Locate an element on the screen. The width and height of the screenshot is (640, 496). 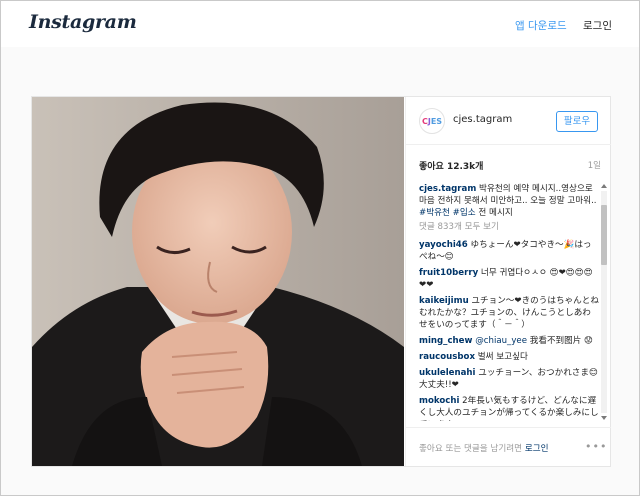
caption-tail: 전 메시지 is located at coordinates (495, 213).